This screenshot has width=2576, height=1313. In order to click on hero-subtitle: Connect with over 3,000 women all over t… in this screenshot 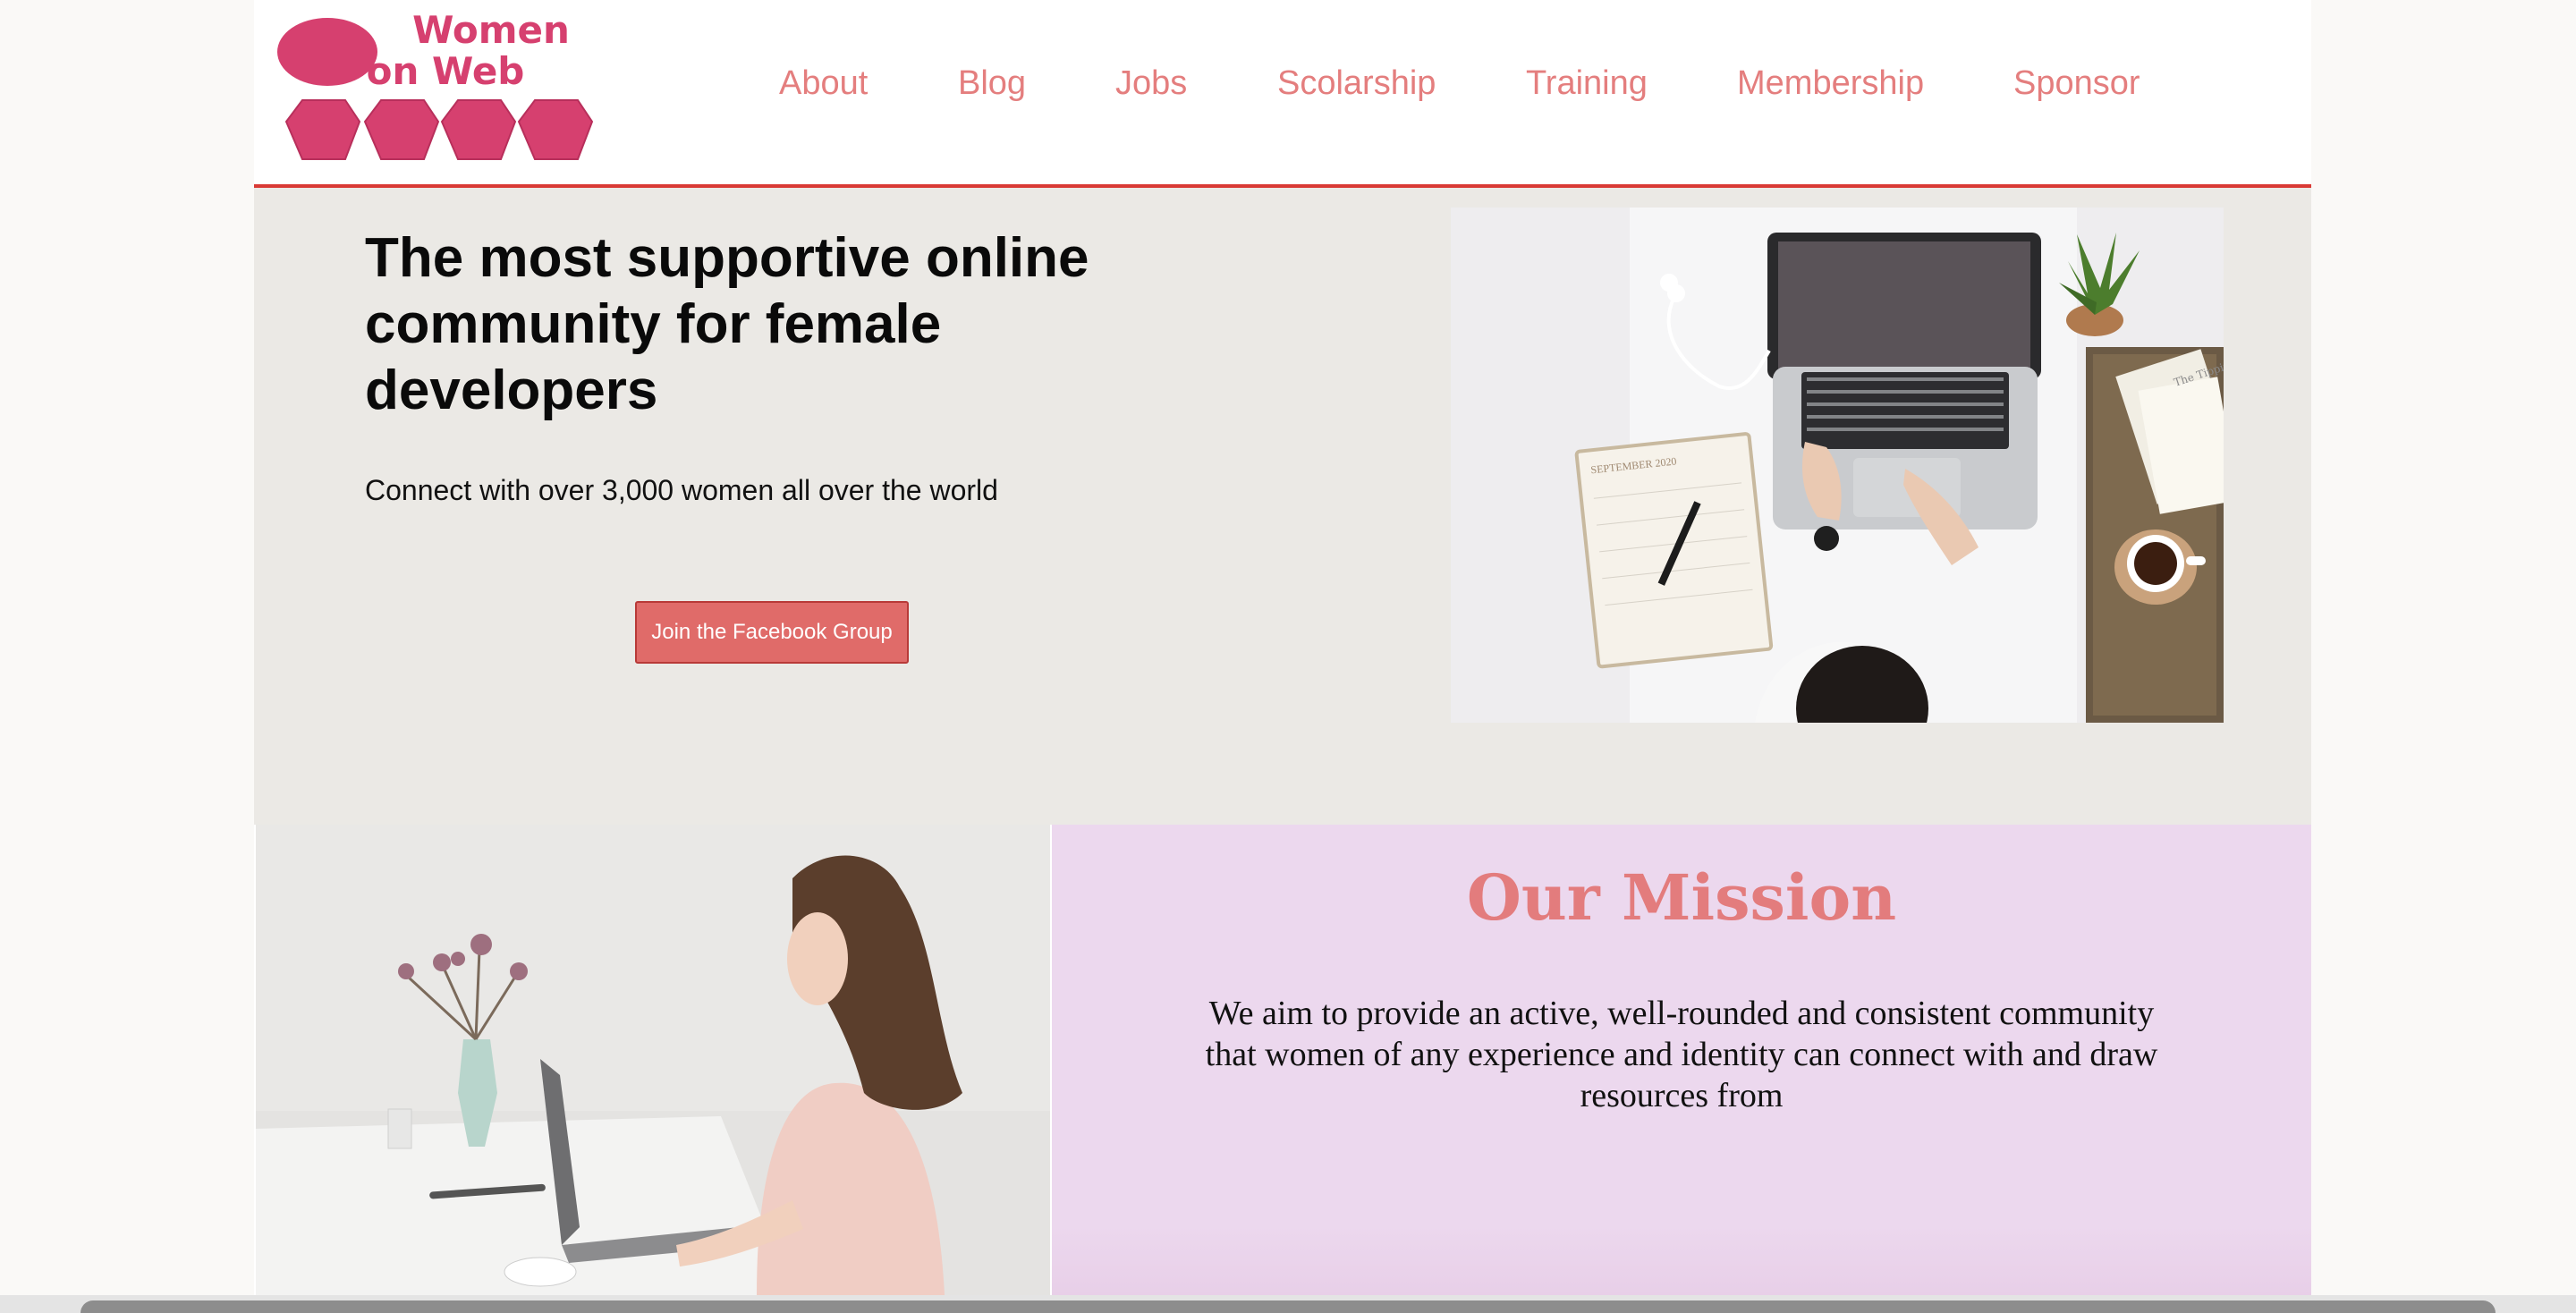, I will do `click(681, 490)`.